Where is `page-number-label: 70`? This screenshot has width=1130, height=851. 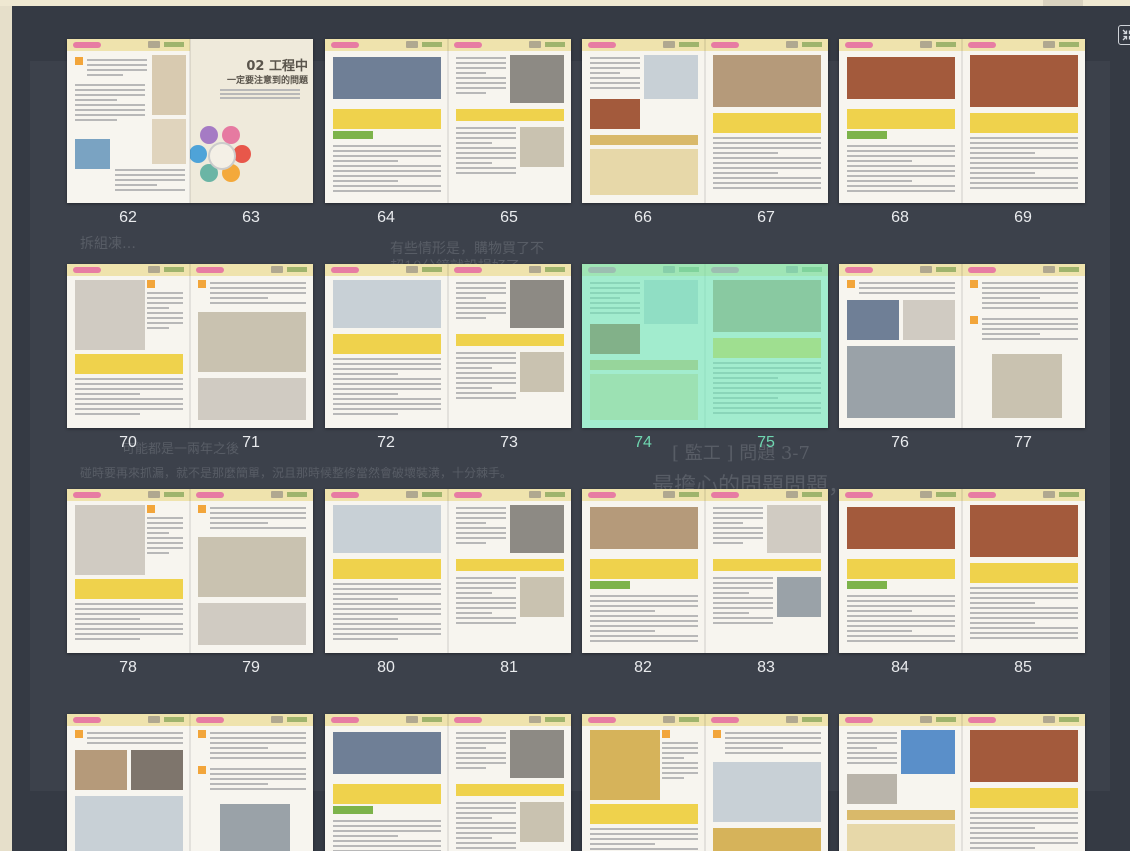 page-number-label: 70 is located at coordinates (128, 443).